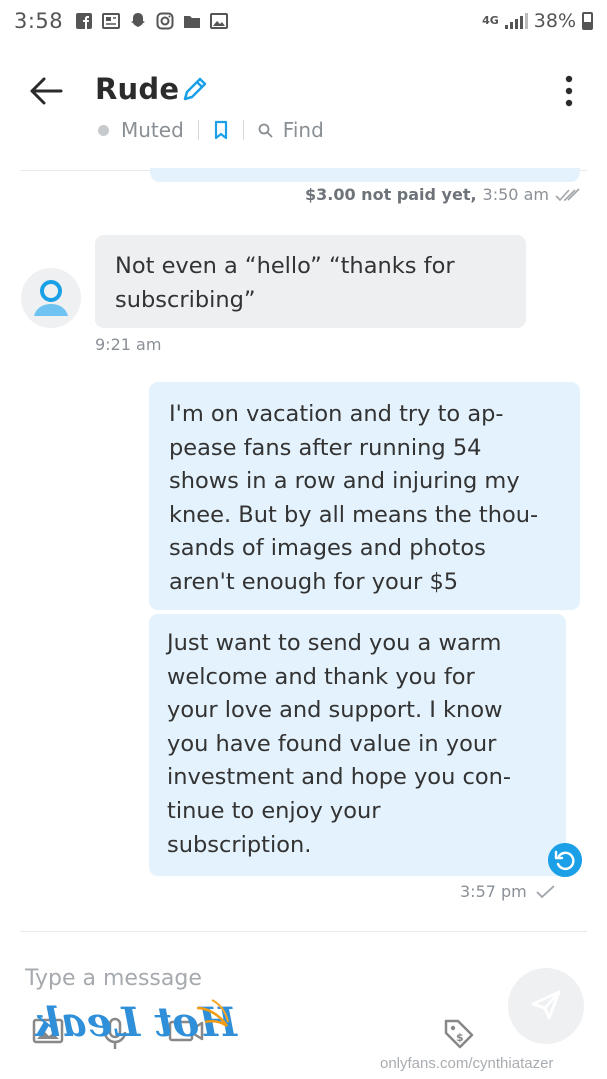 The width and height of the screenshot is (607, 1079). Describe the element at coordinates (391, 194) in the screenshot. I see `price-status: $3.00 not paid yet,` at that location.